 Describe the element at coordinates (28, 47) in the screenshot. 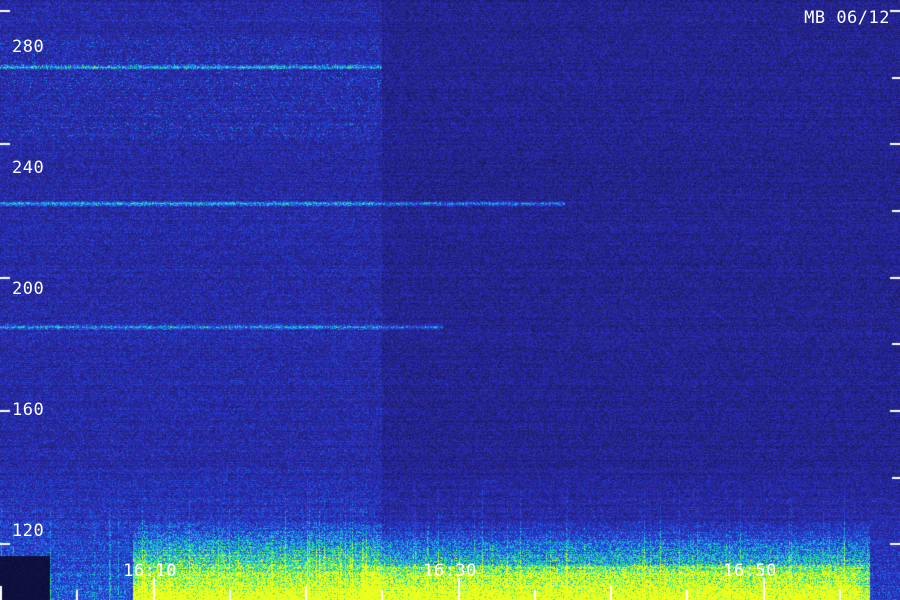

I see `y-tick-label-280: 280` at that location.